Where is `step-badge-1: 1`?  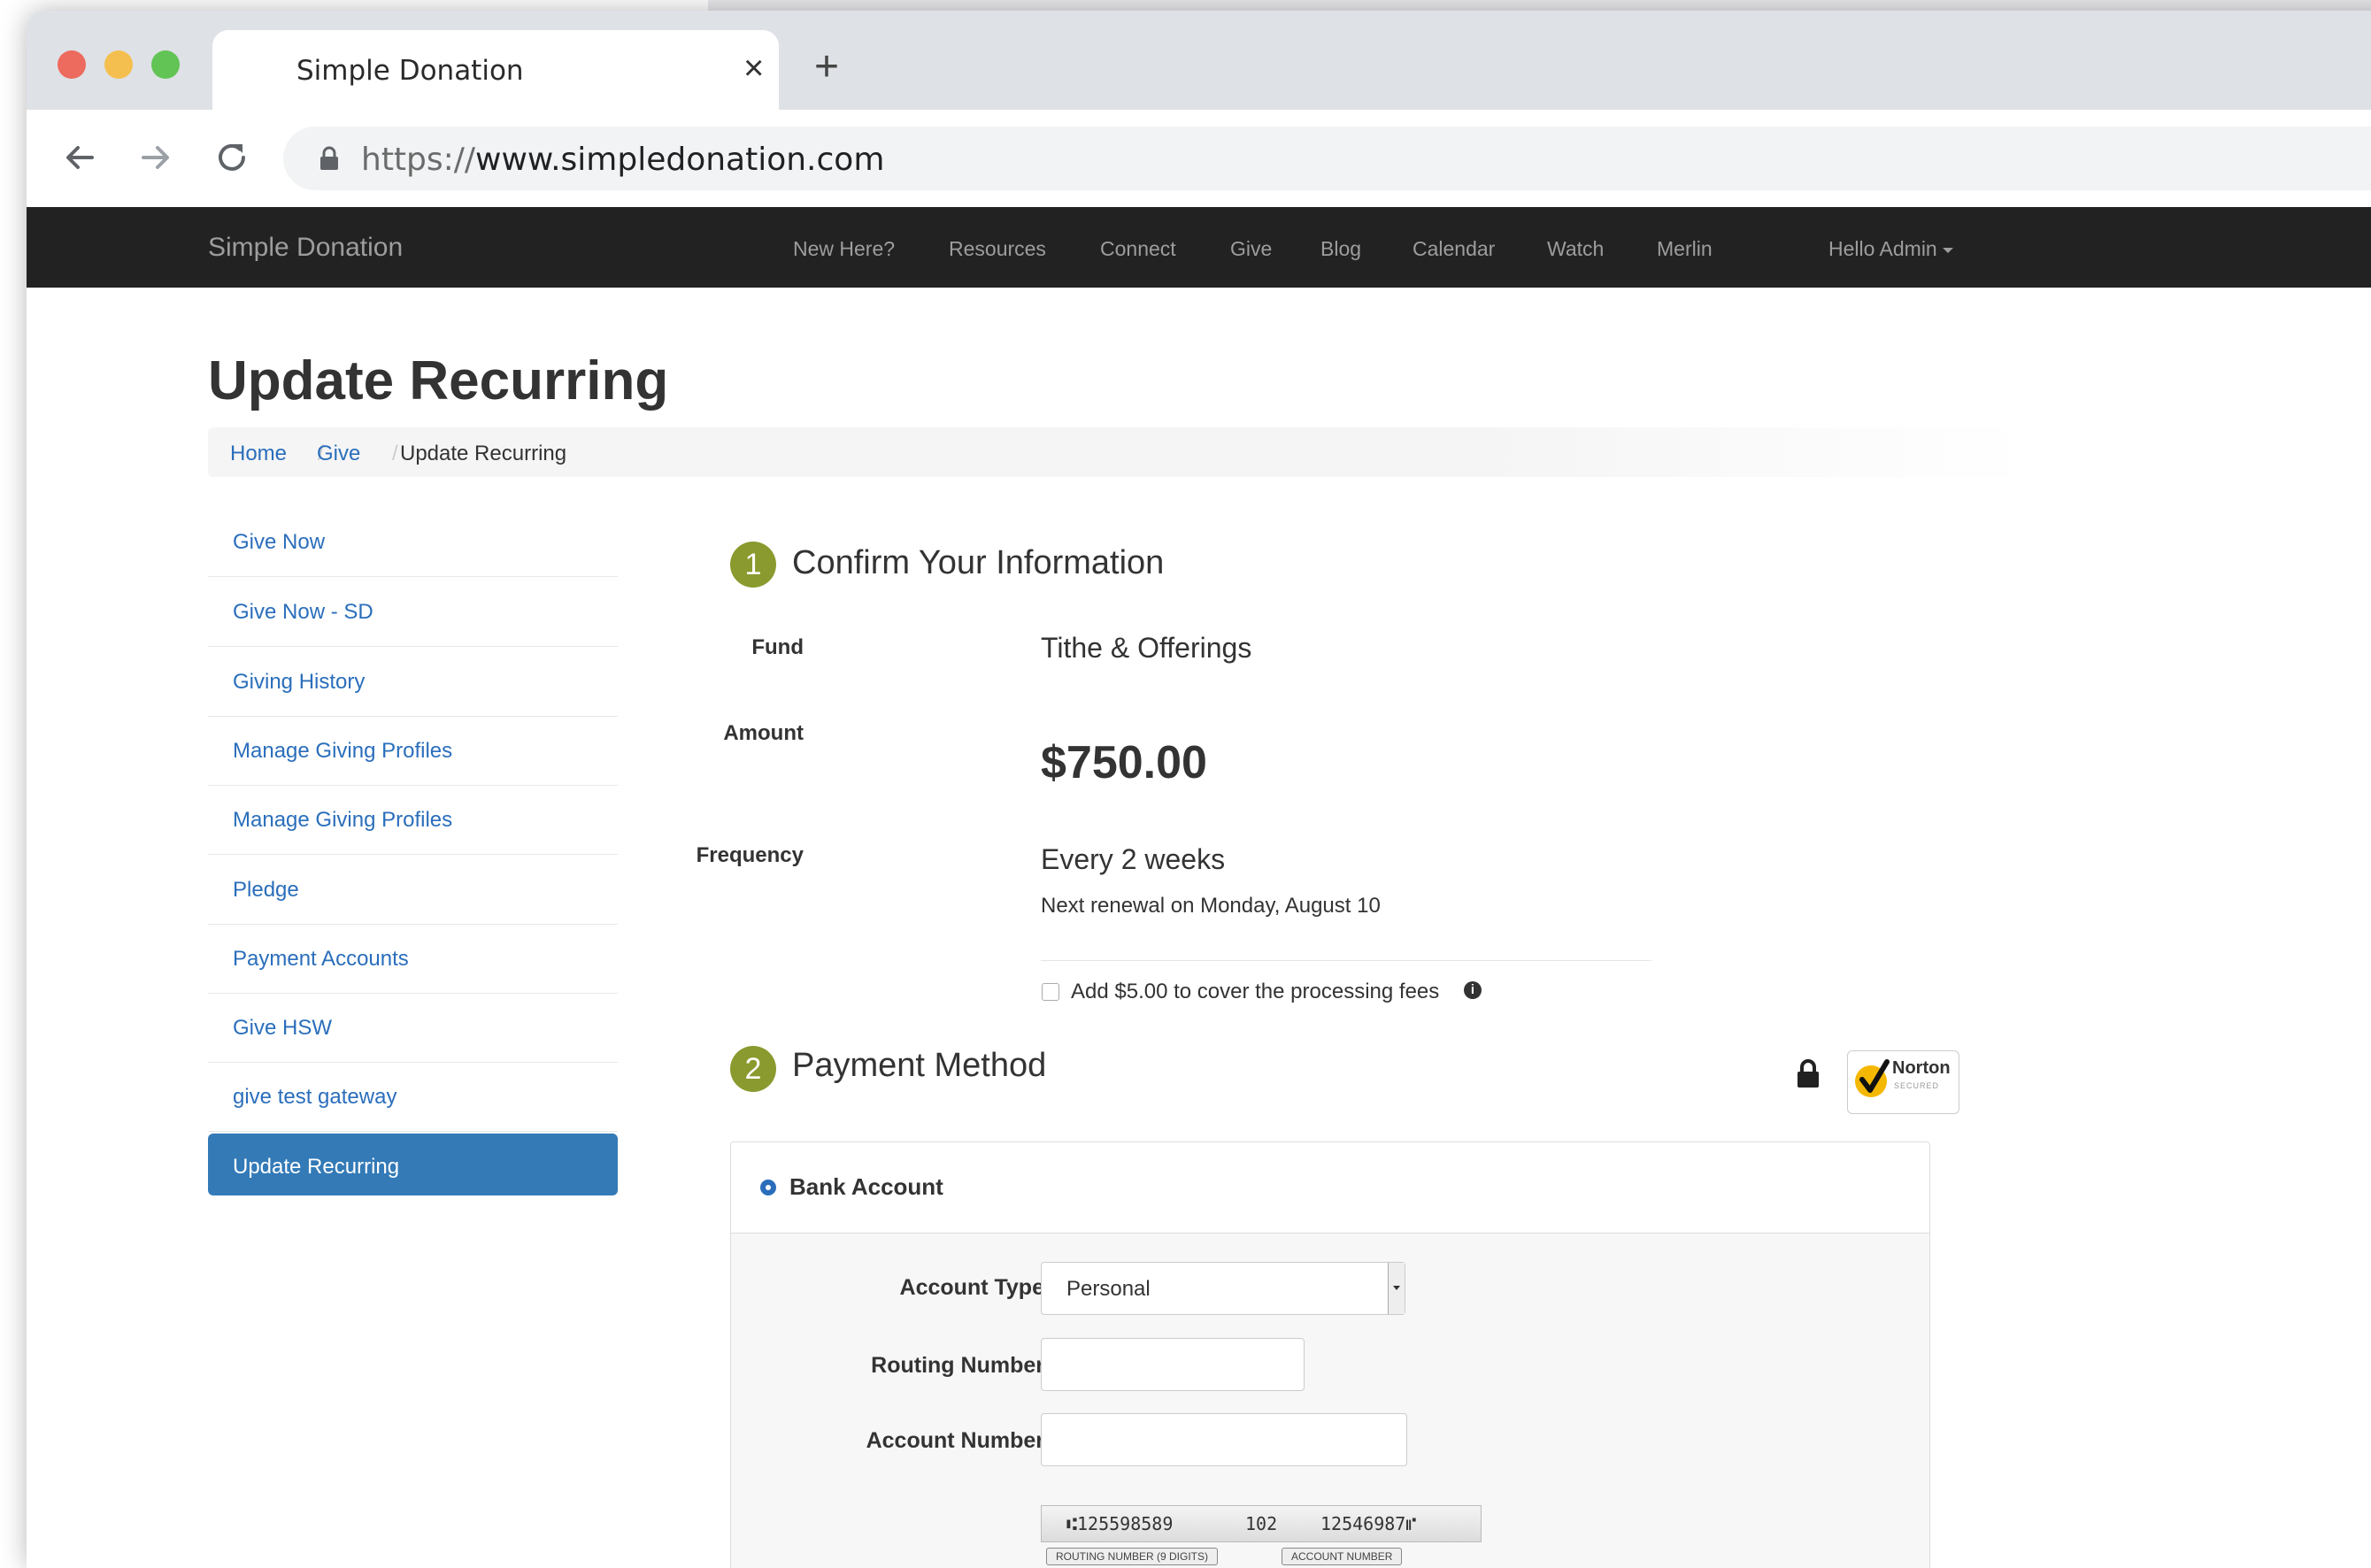 step-badge-1: 1 is located at coordinates (753, 565).